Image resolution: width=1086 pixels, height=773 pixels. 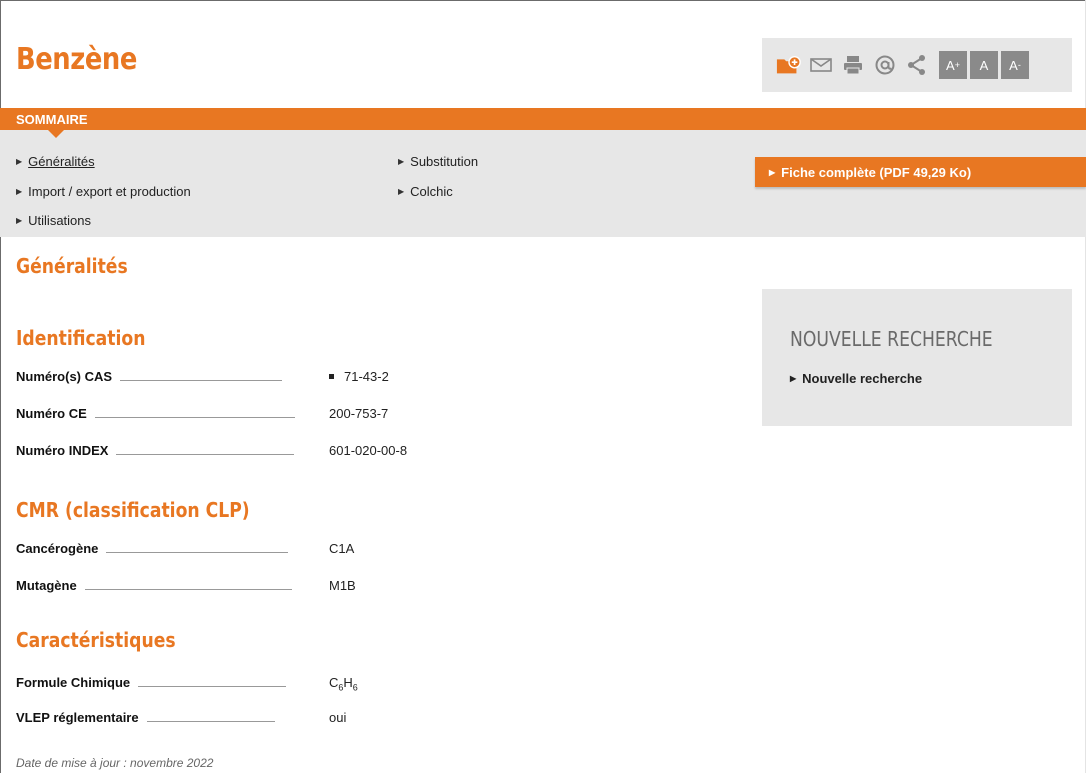 I want to click on font-reset-button: A, so click(x=984, y=65).